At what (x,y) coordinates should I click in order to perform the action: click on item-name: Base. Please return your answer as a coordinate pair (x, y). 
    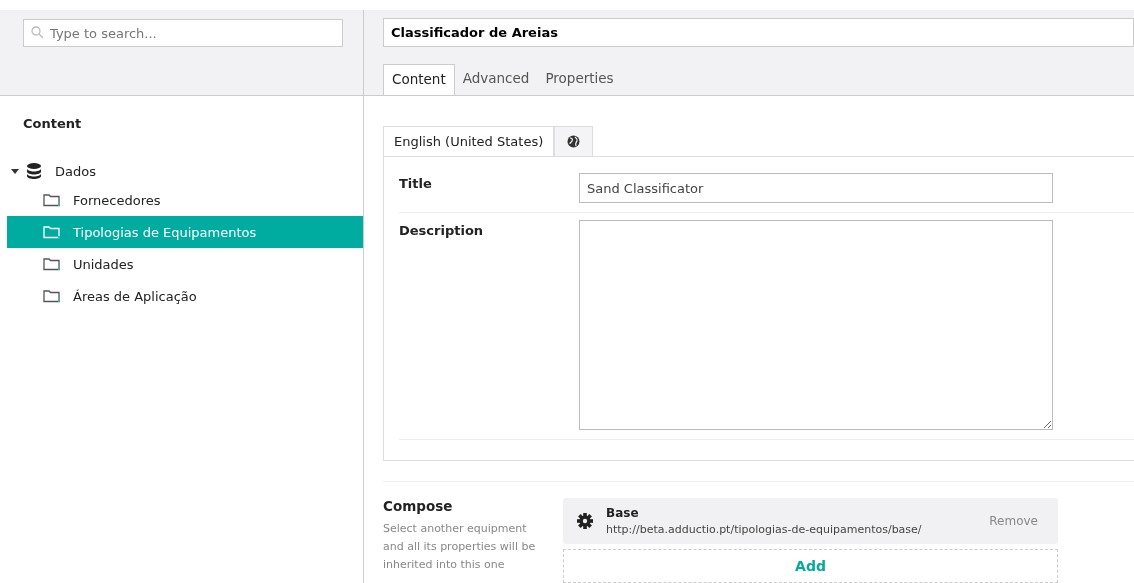
    Looking at the image, I should click on (623, 513).